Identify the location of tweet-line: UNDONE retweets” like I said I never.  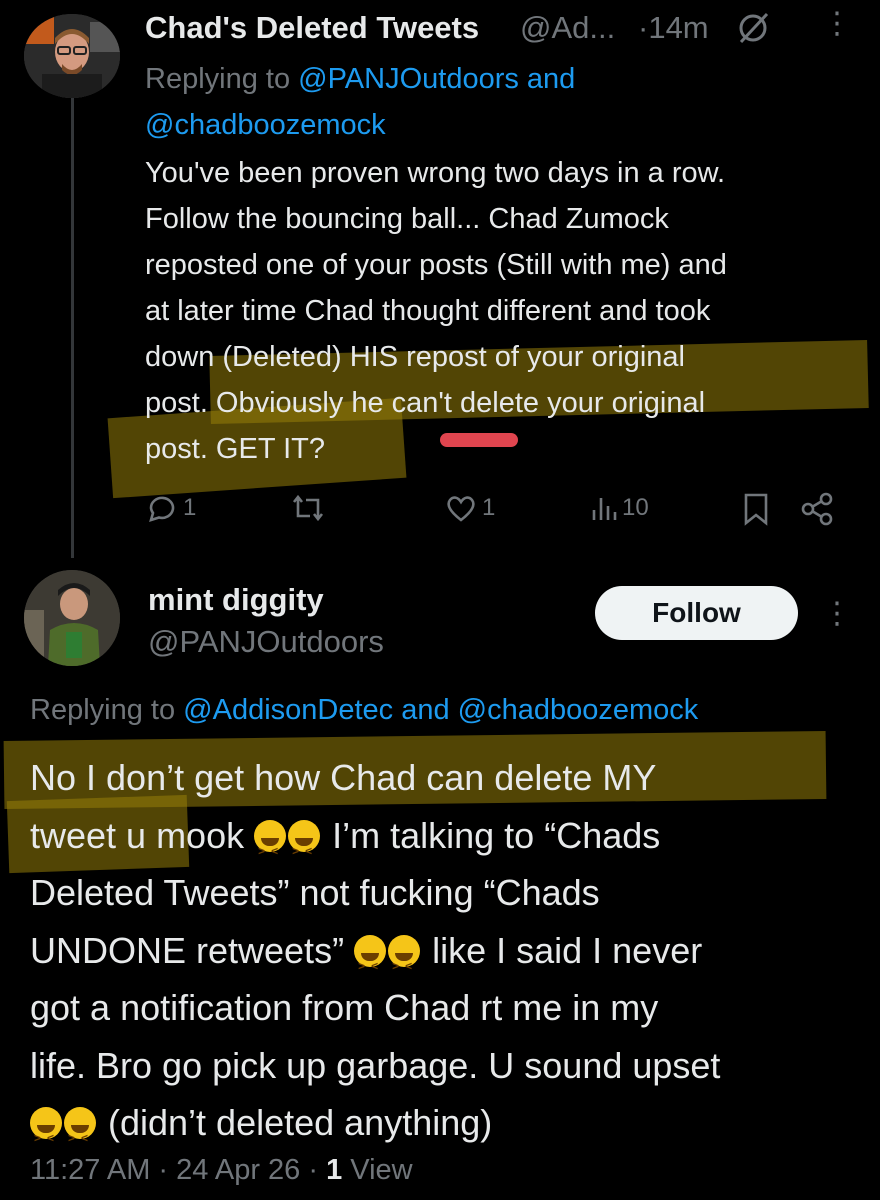
(450, 959).